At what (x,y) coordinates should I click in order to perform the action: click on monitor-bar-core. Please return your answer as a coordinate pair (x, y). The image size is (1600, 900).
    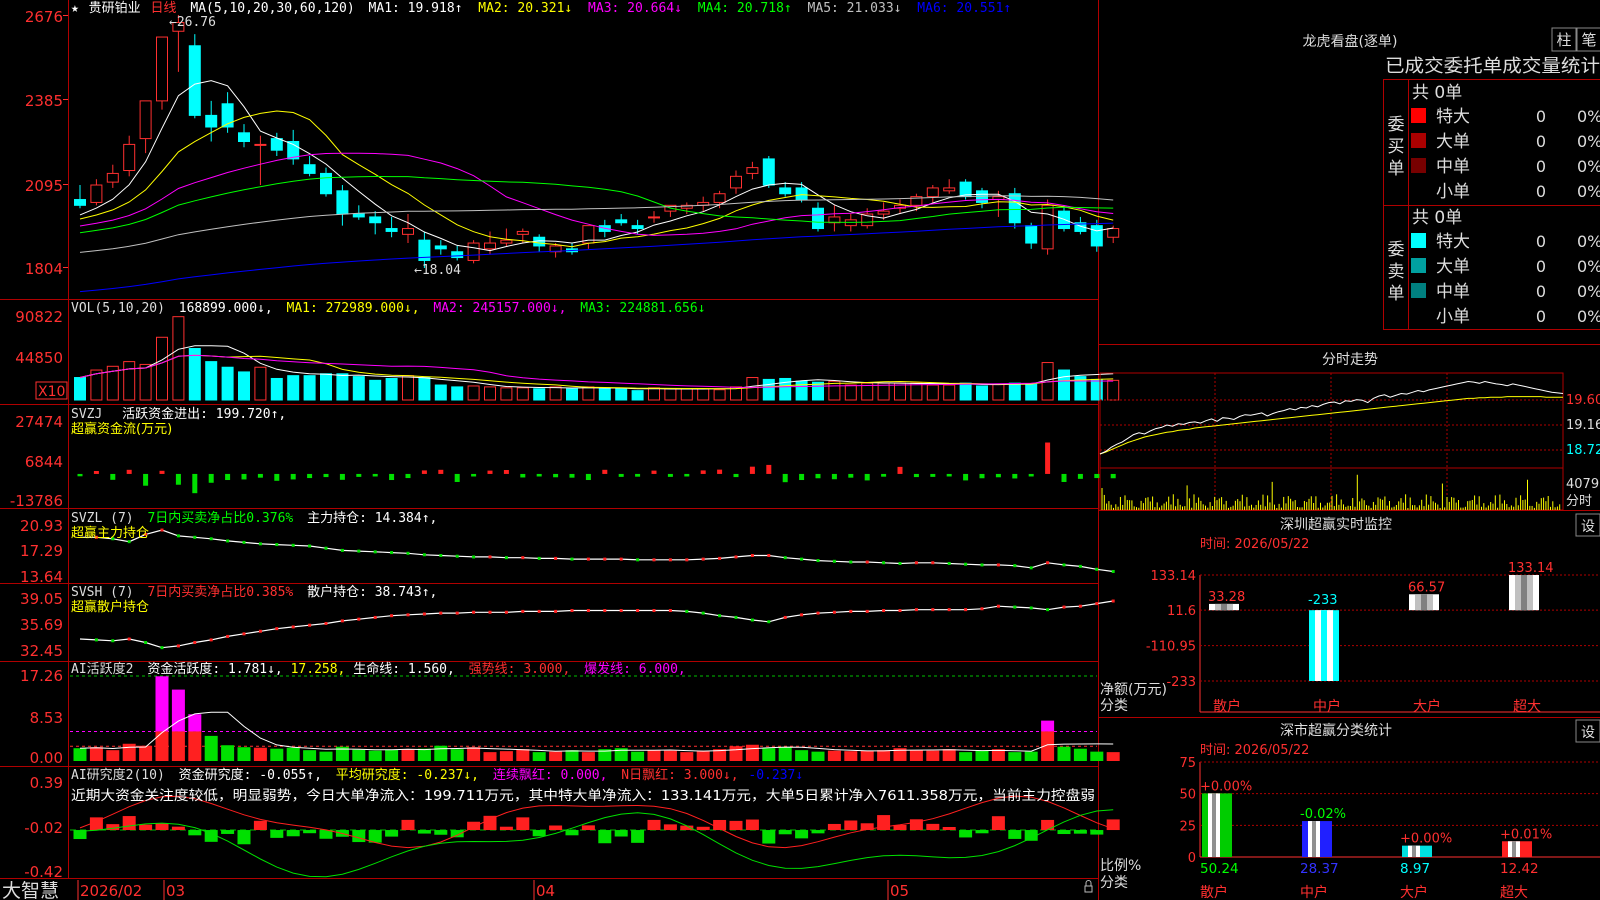
    Looking at the image, I should click on (1424, 602).